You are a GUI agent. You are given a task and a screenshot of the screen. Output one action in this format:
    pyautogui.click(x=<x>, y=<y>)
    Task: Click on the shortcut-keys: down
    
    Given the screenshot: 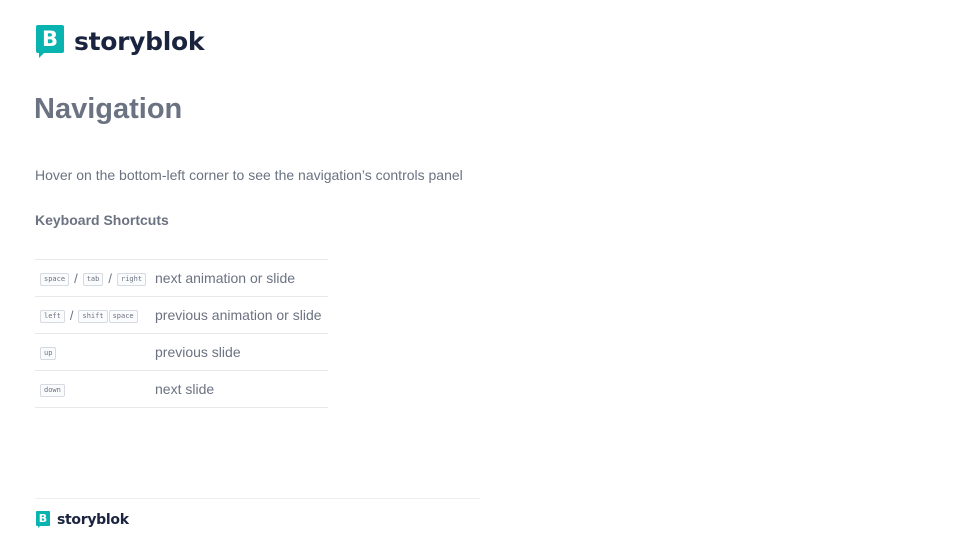 What is the action you would take?
    pyautogui.click(x=95, y=389)
    